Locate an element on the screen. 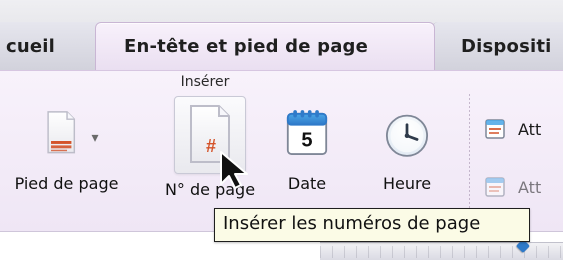 The width and height of the screenshot is (563, 260). right-ribbon-item-2: Att is located at coordinates (523, 187).